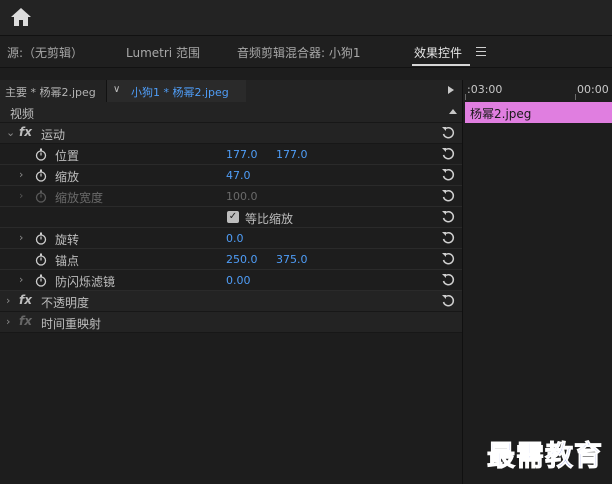 The width and height of the screenshot is (612, 484). Describe the element at coordinates (67, 240) in the screenshot. I see `rotation-label: 旋转` at that location.